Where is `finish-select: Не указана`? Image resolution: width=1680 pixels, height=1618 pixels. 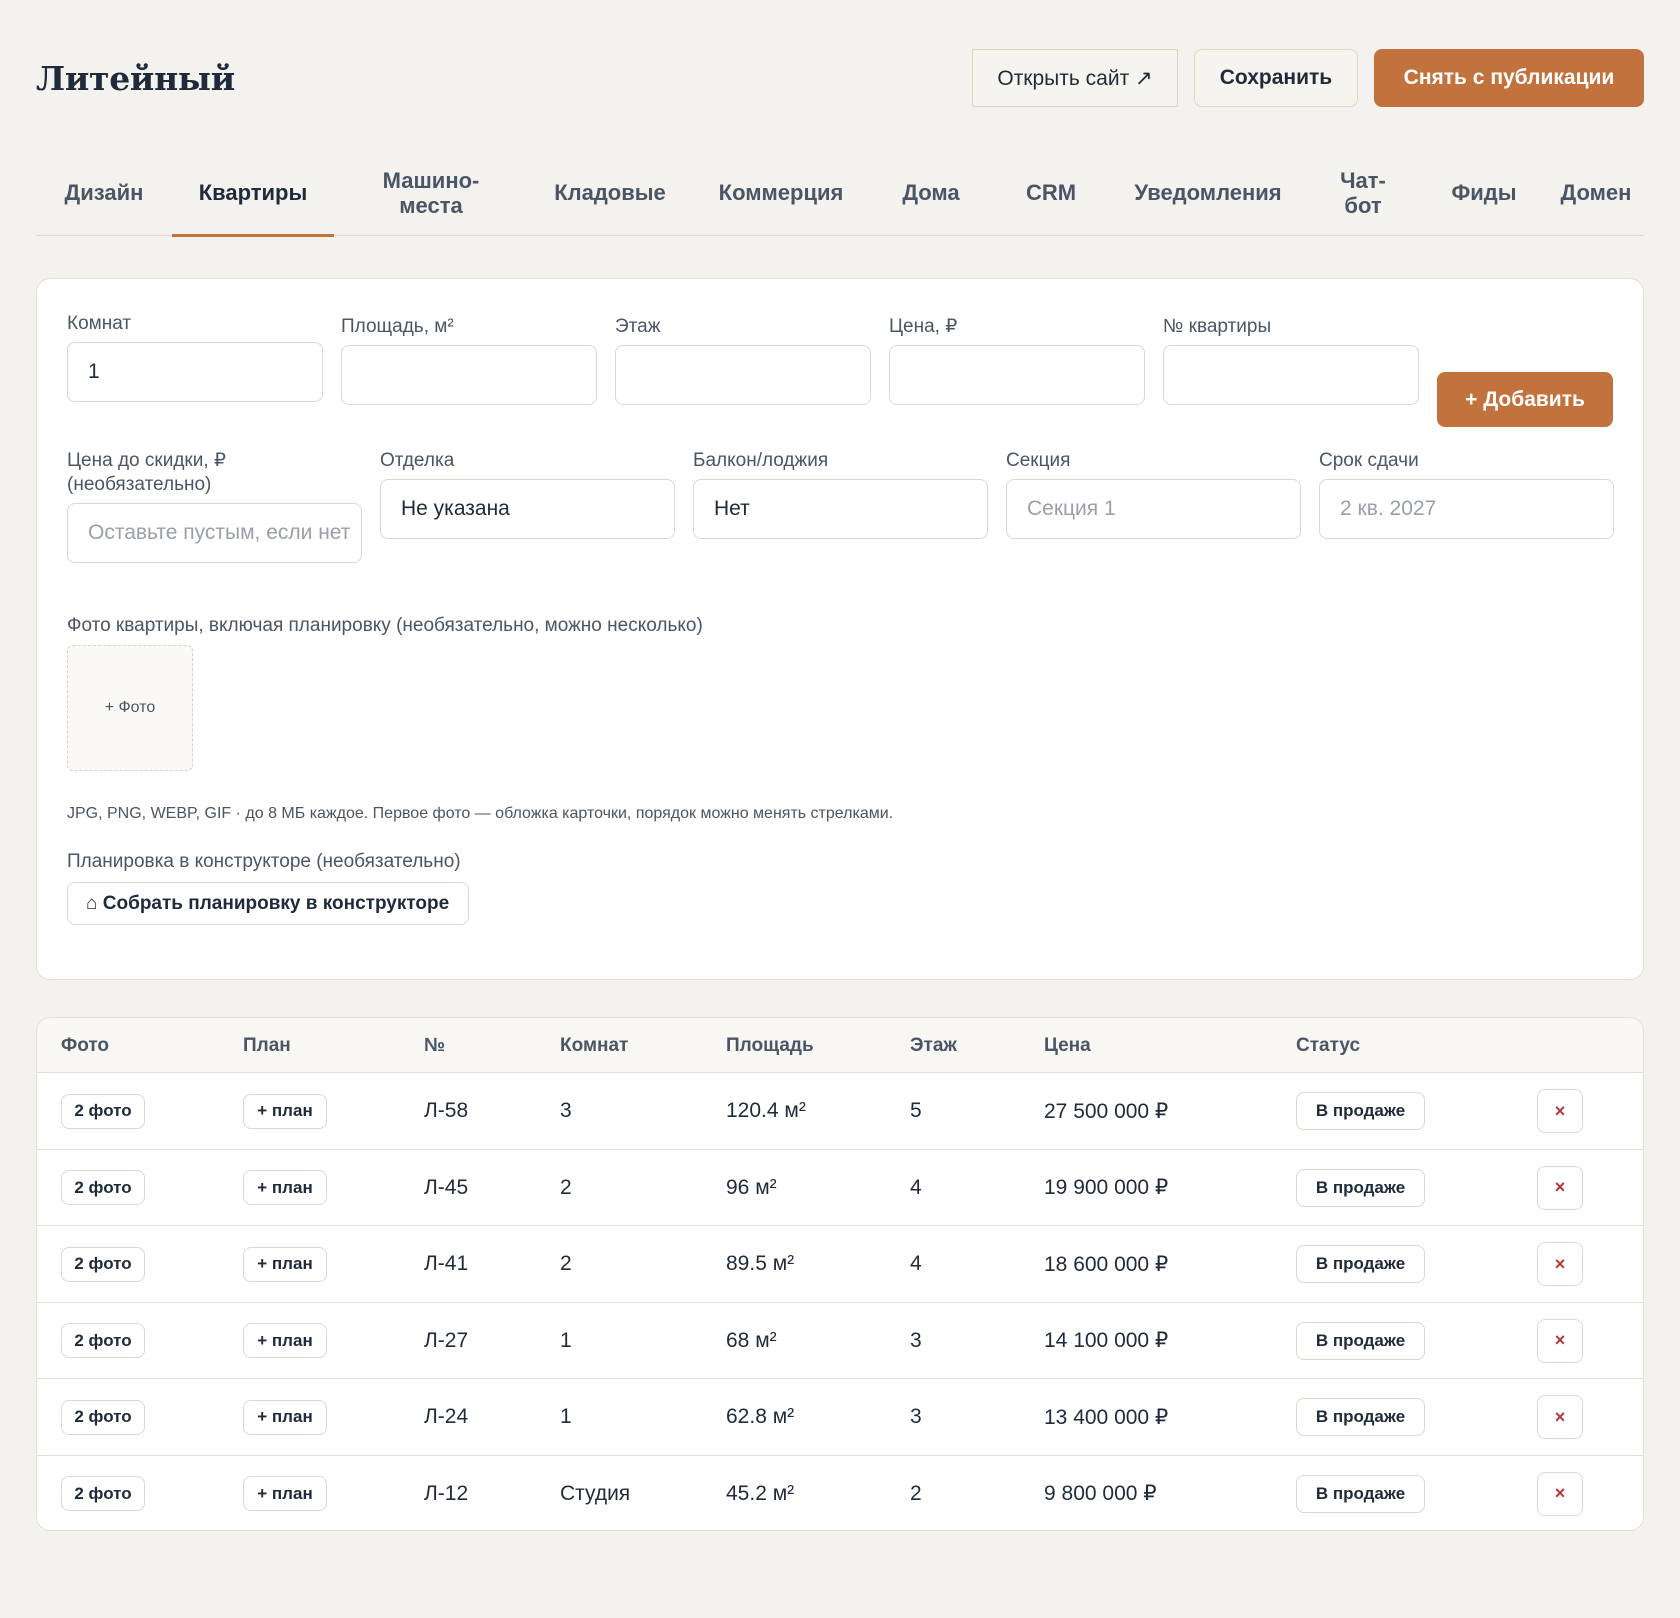 finish-select: Не указана is located at coordinates (527, 509).